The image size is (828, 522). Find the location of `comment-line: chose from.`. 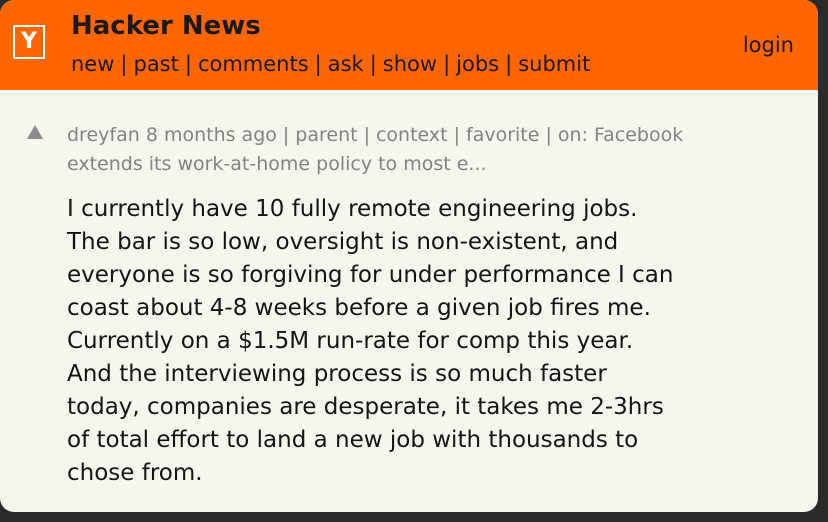

comment-line: chose from. is located at coordinates (135, 473).